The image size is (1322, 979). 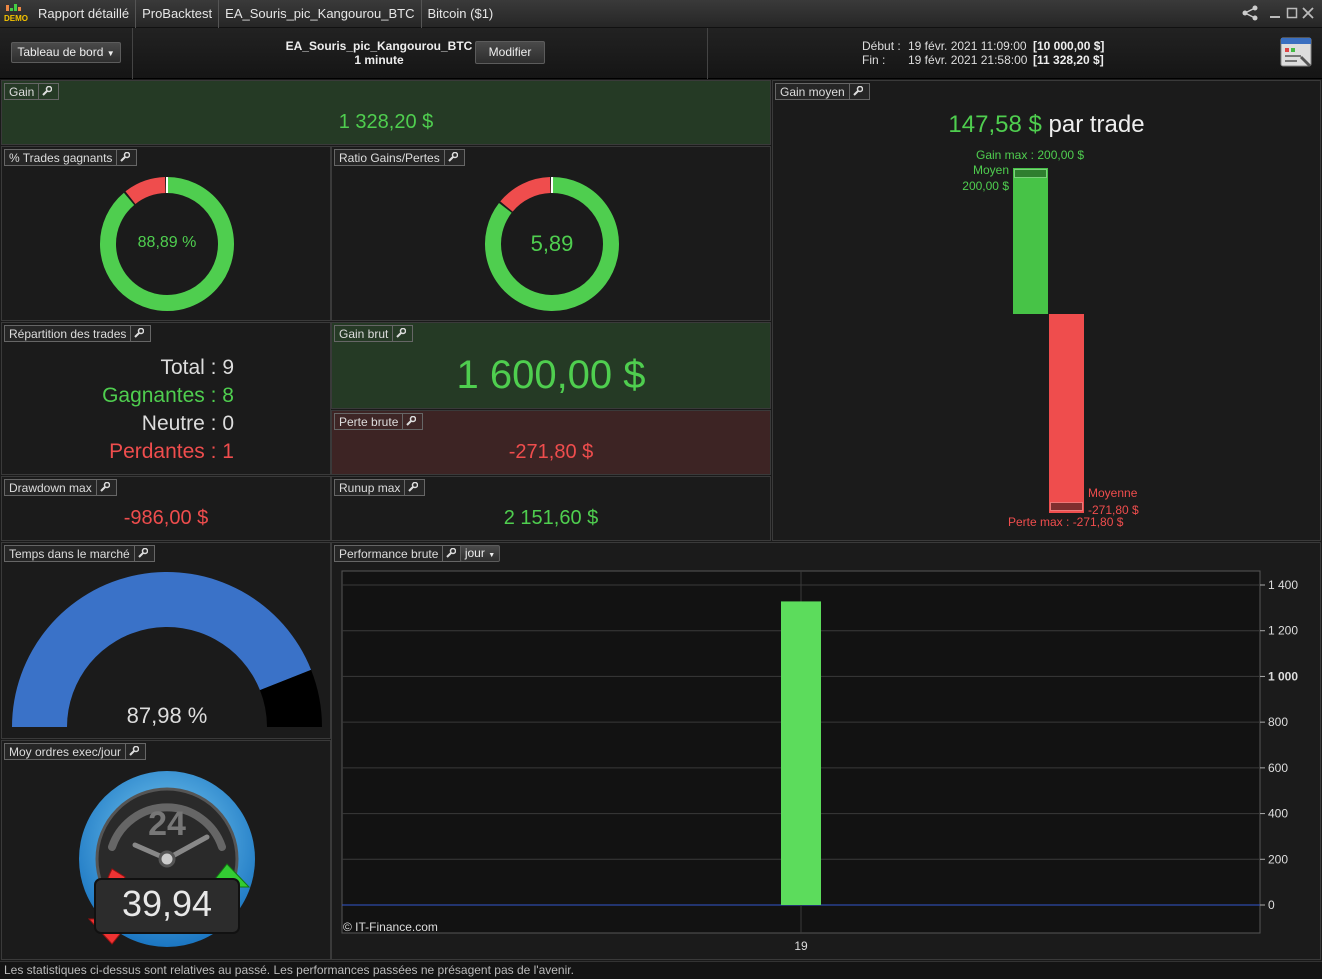 I want to click on panel-header: Répartition des trades, so click(x=78, y=333).